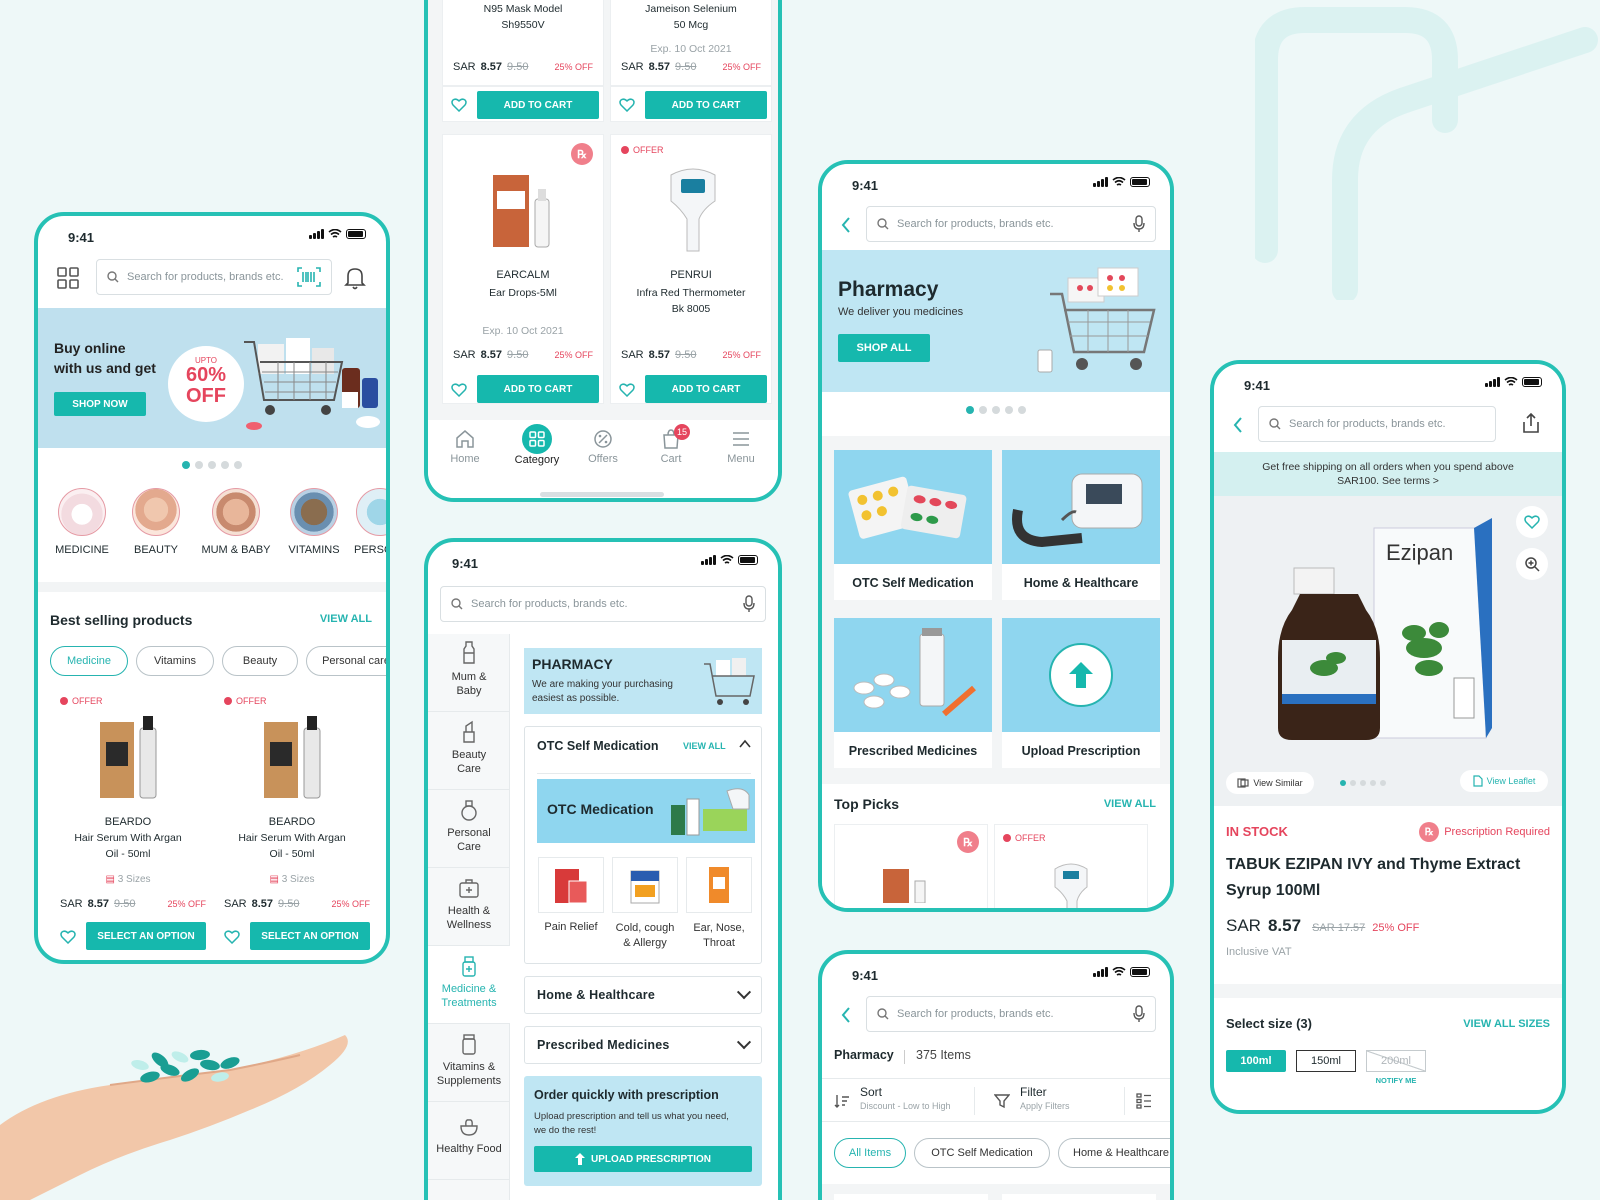 The height and width of the screenshot is (1200, 1600). I want to click on grid-menu-icon, so click(68, 278).